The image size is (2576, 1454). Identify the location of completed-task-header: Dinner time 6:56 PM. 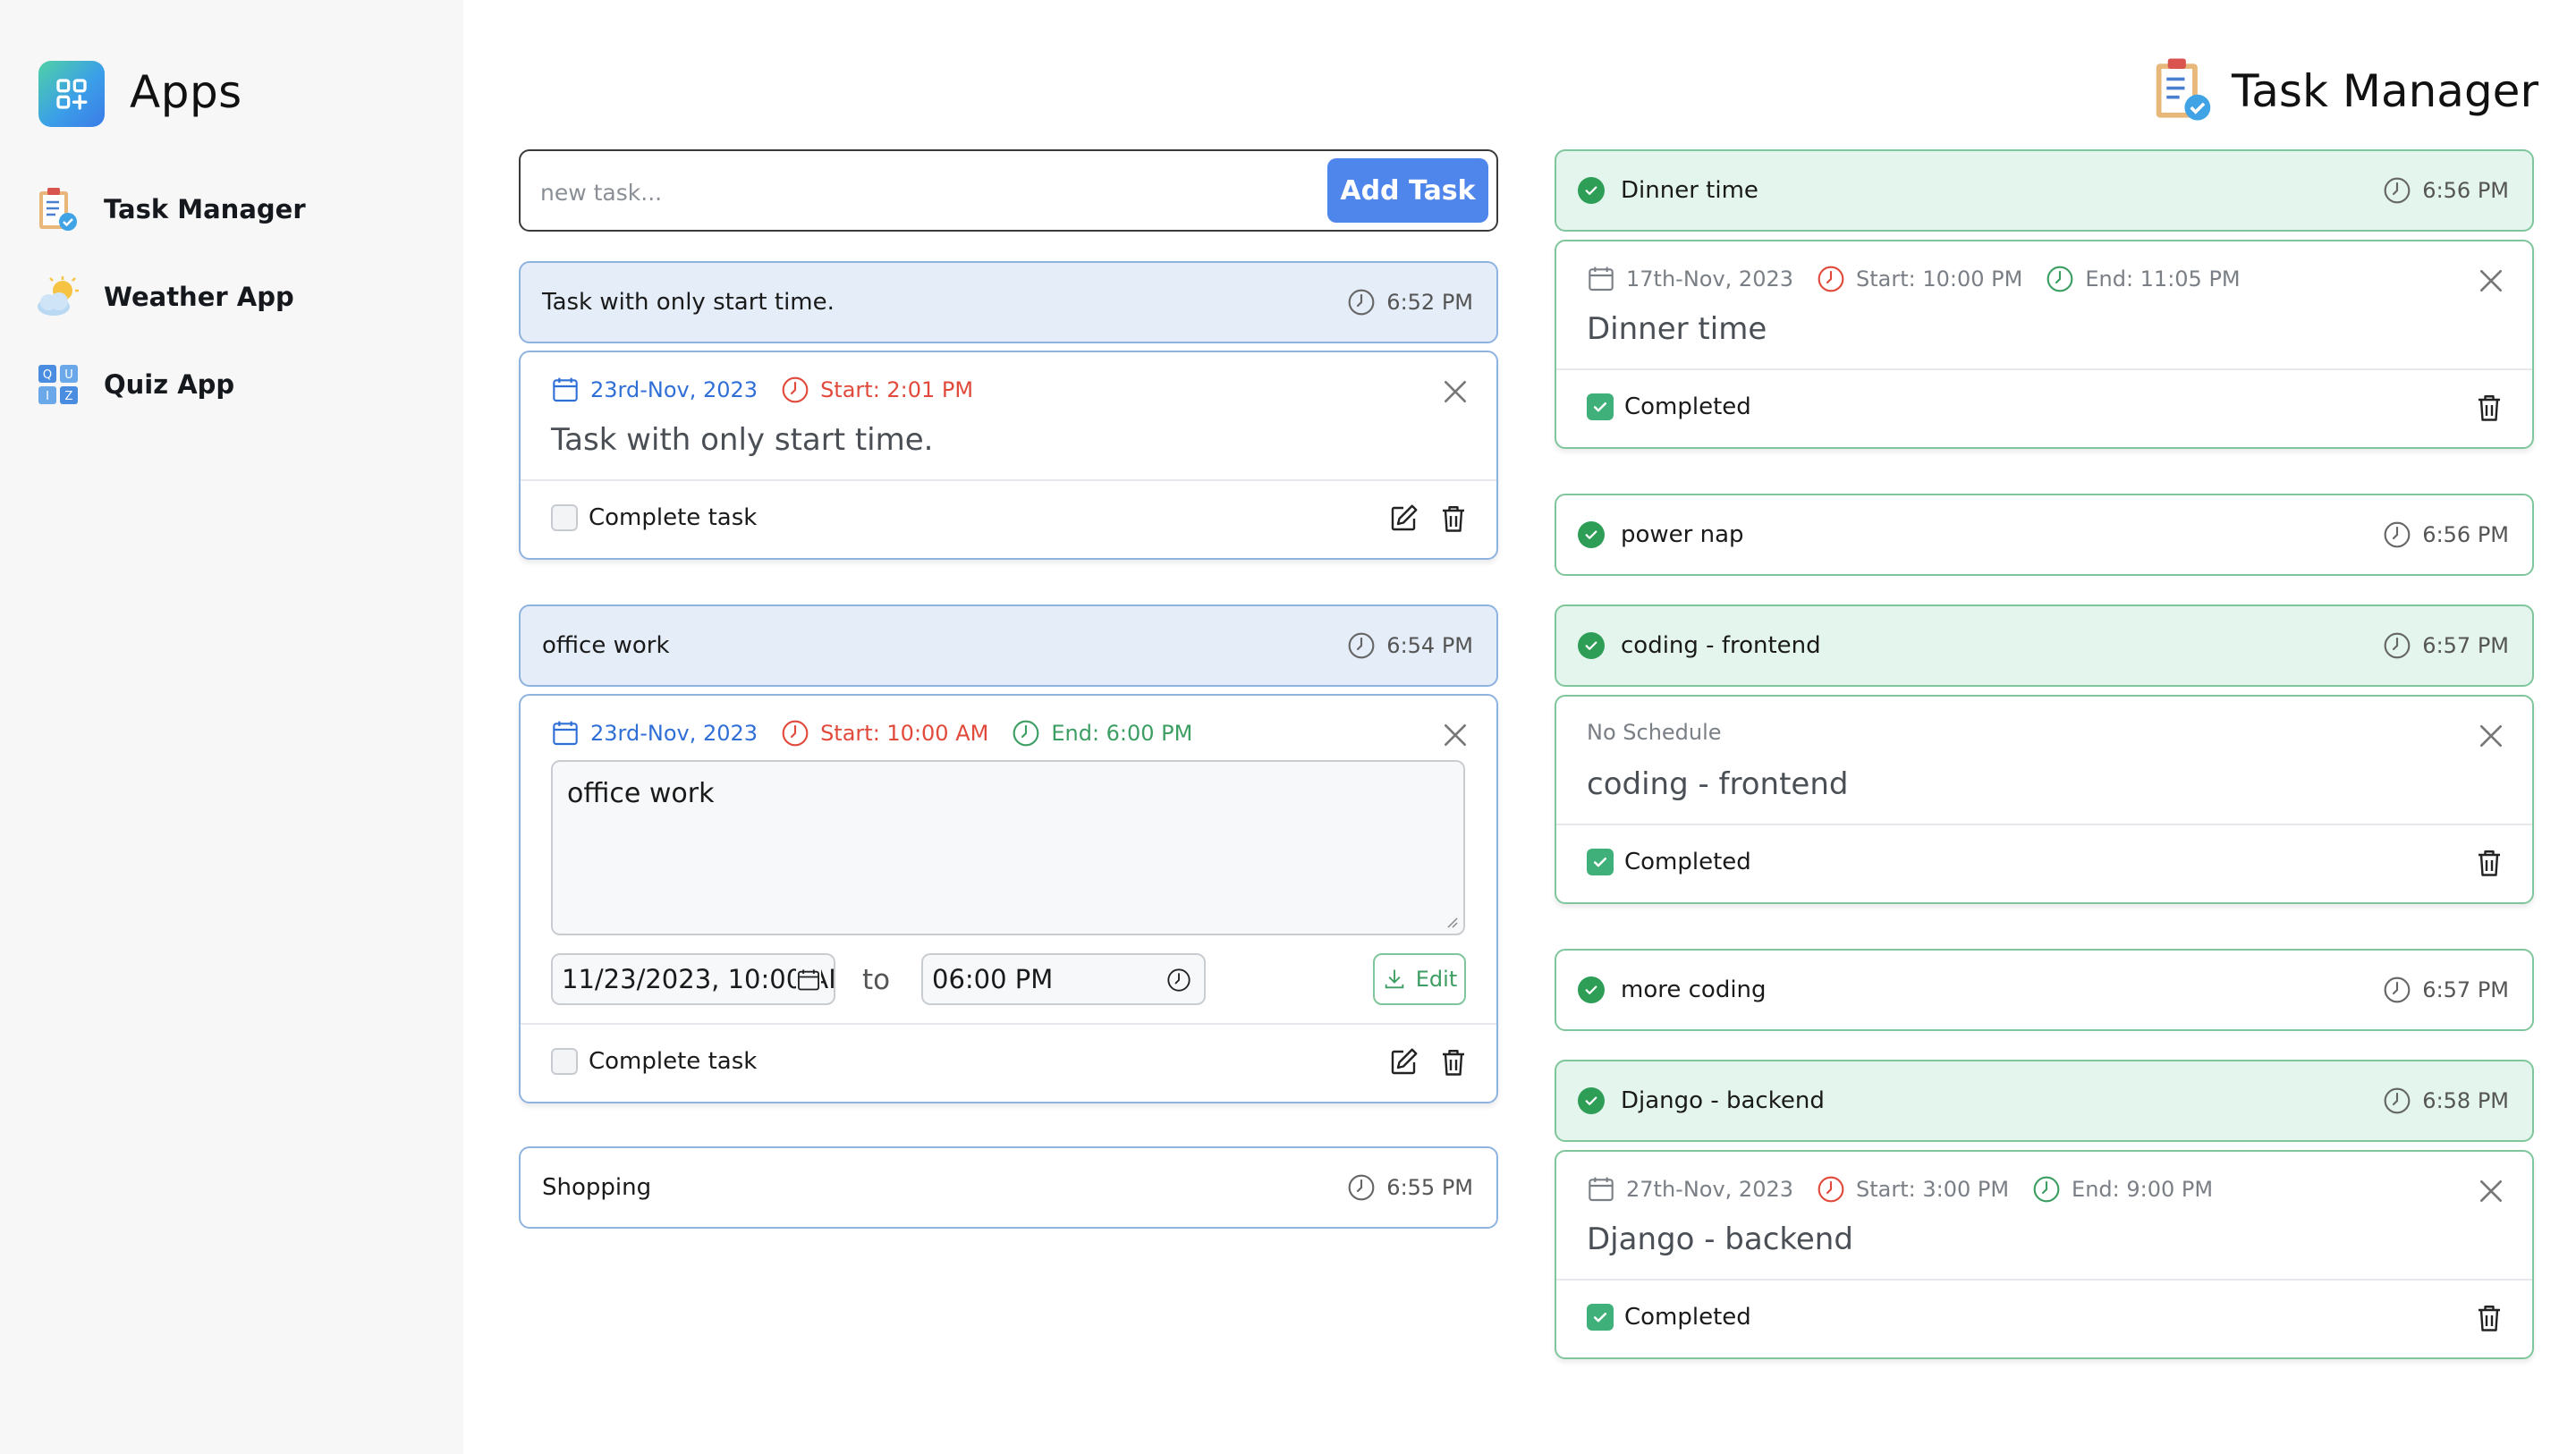
(2044, 190).